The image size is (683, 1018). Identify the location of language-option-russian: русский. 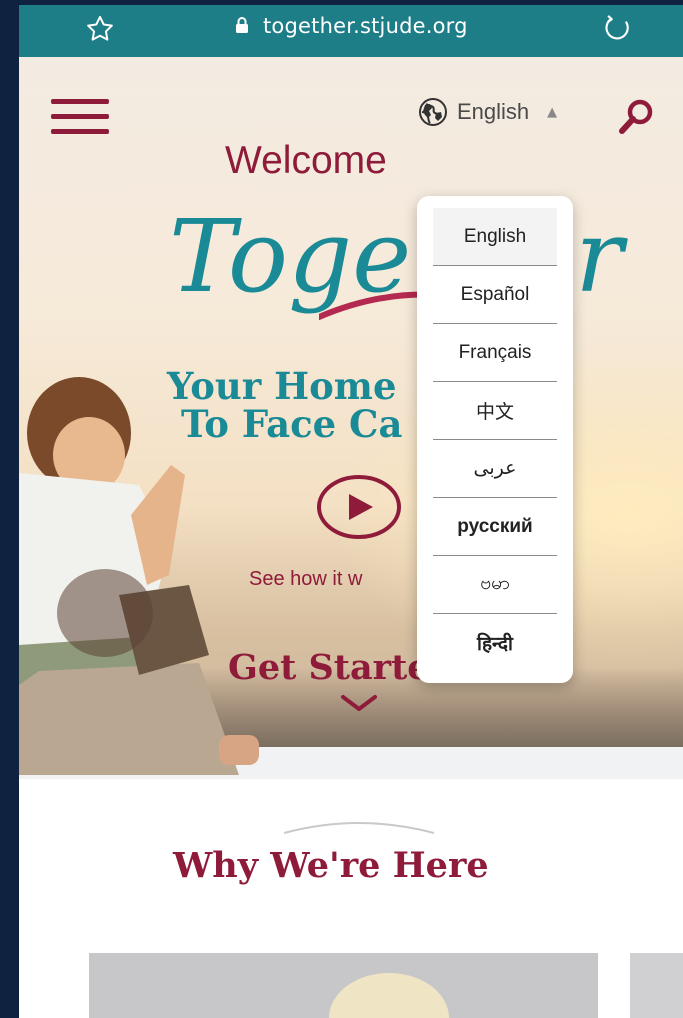
(495, 527).